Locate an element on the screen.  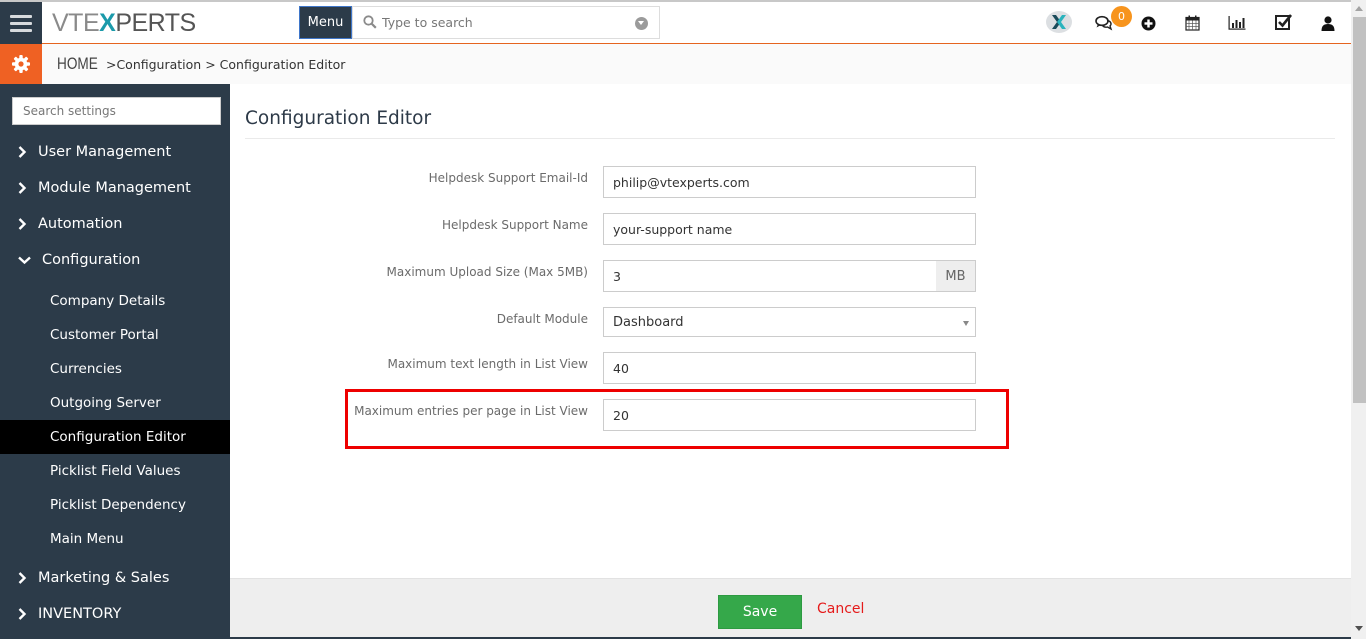
scroll-up-arrow-icon is located at coordinates (1358, 8).